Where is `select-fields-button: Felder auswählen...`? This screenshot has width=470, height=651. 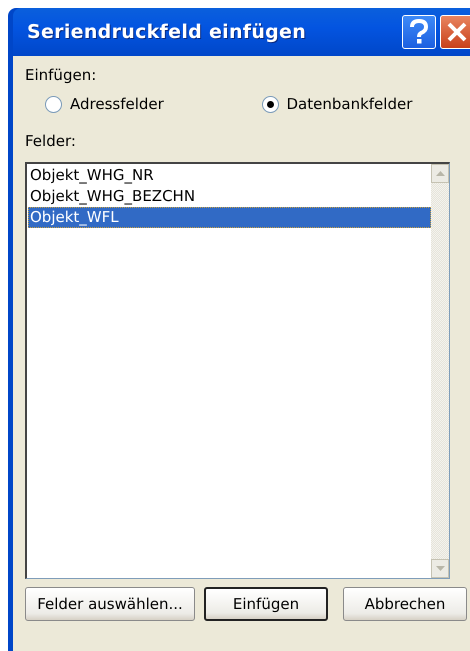
select-fields-button: Felder auswählen... is located at coordinates (110, 604).